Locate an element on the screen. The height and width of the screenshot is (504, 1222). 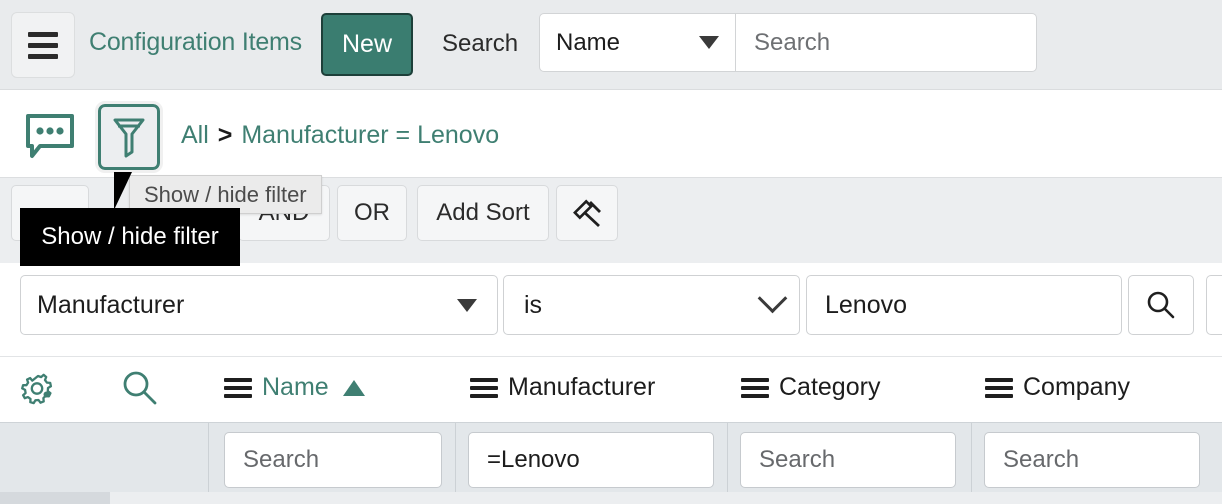
breadcrumb: All > Manufacturer = Lenovo is located at coordinates (340, 135).